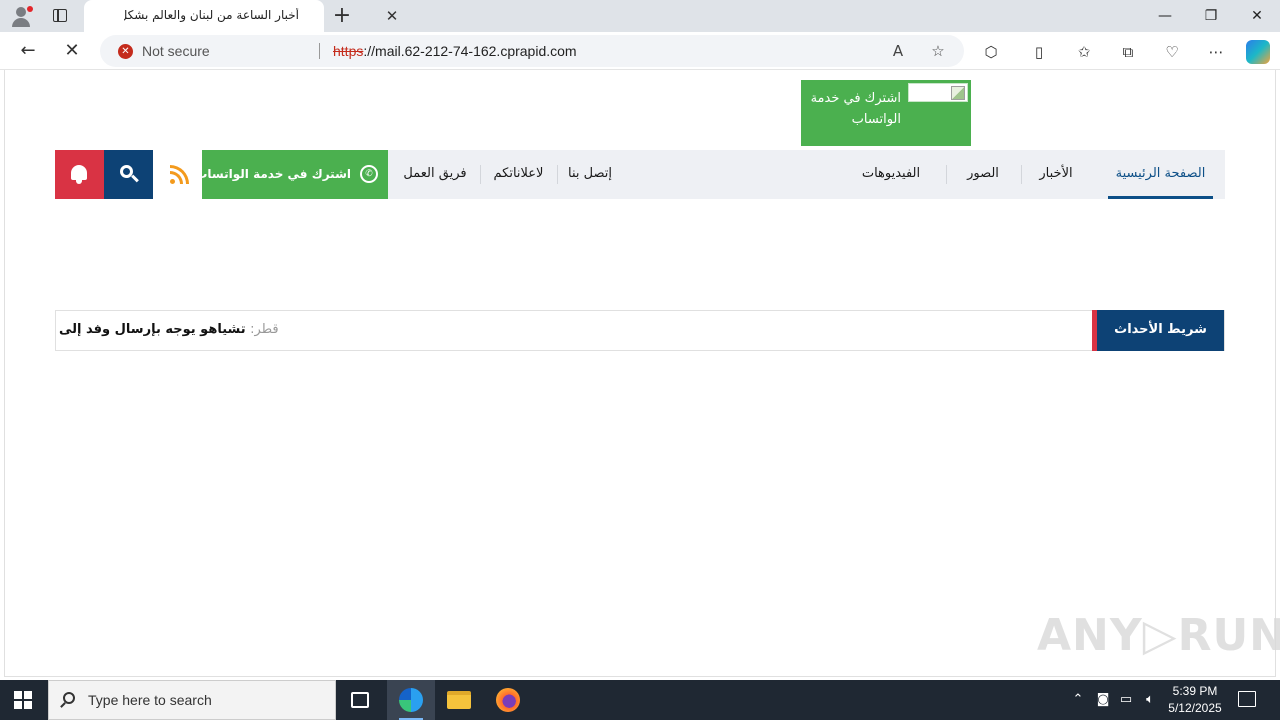 The width and height of the screenshot is (1280, 720). Describe the element at coordinates (21, 16) in the screenshot. I see `profile-icon` at that location.